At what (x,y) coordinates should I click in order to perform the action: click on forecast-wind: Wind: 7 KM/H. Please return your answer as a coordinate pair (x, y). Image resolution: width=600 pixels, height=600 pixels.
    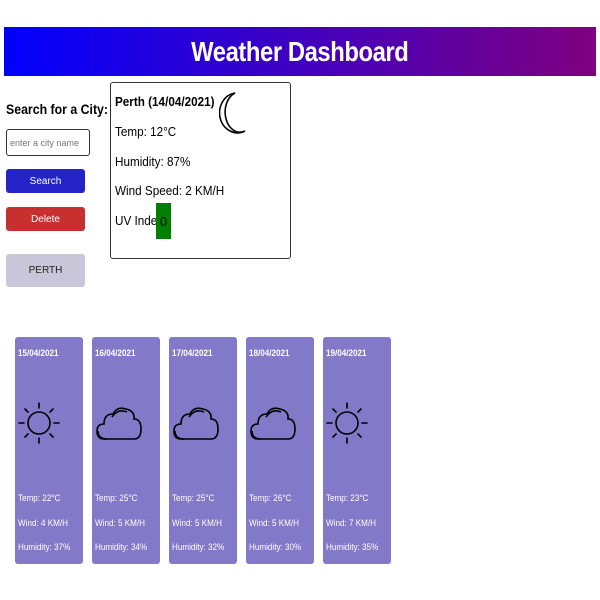
    Looking at the image, I should click on (351, 523).